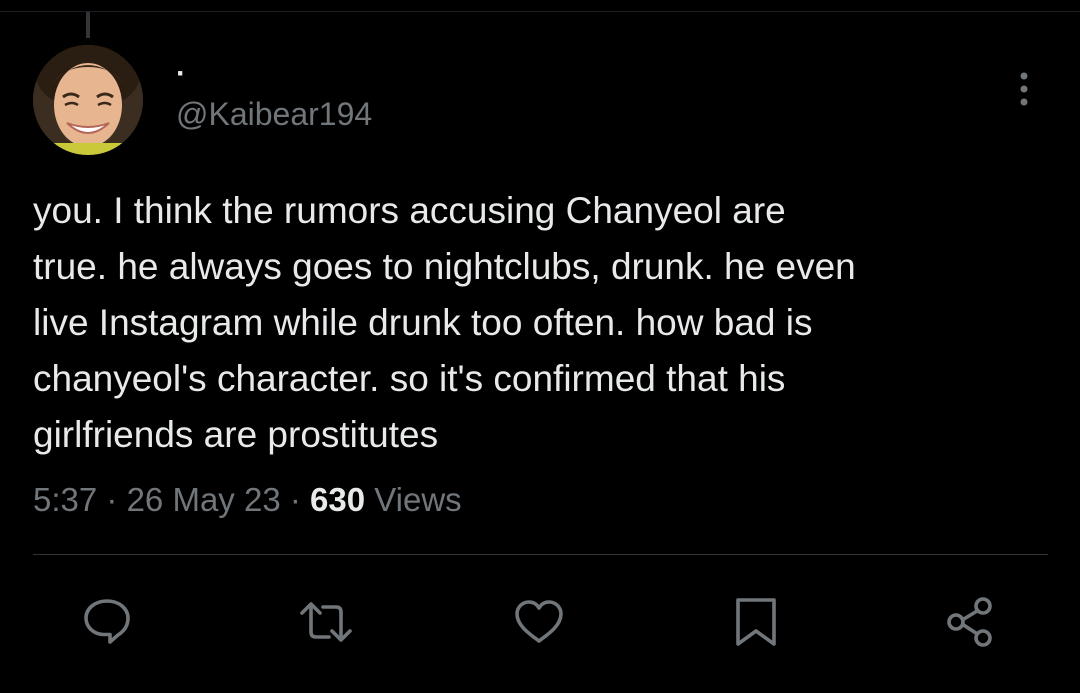 The height and width of the screenshot is (693, 1080). What do you see at coordinates (65, 499) in the screenshot?
I see `tweet-time: 5:37` at bounding box center [65, 499].